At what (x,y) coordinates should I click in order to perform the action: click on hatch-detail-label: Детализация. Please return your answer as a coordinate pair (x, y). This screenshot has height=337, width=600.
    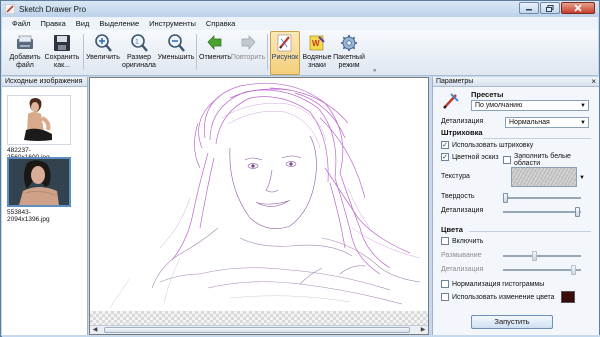
    Looking at the image, I should click on (462, 210).